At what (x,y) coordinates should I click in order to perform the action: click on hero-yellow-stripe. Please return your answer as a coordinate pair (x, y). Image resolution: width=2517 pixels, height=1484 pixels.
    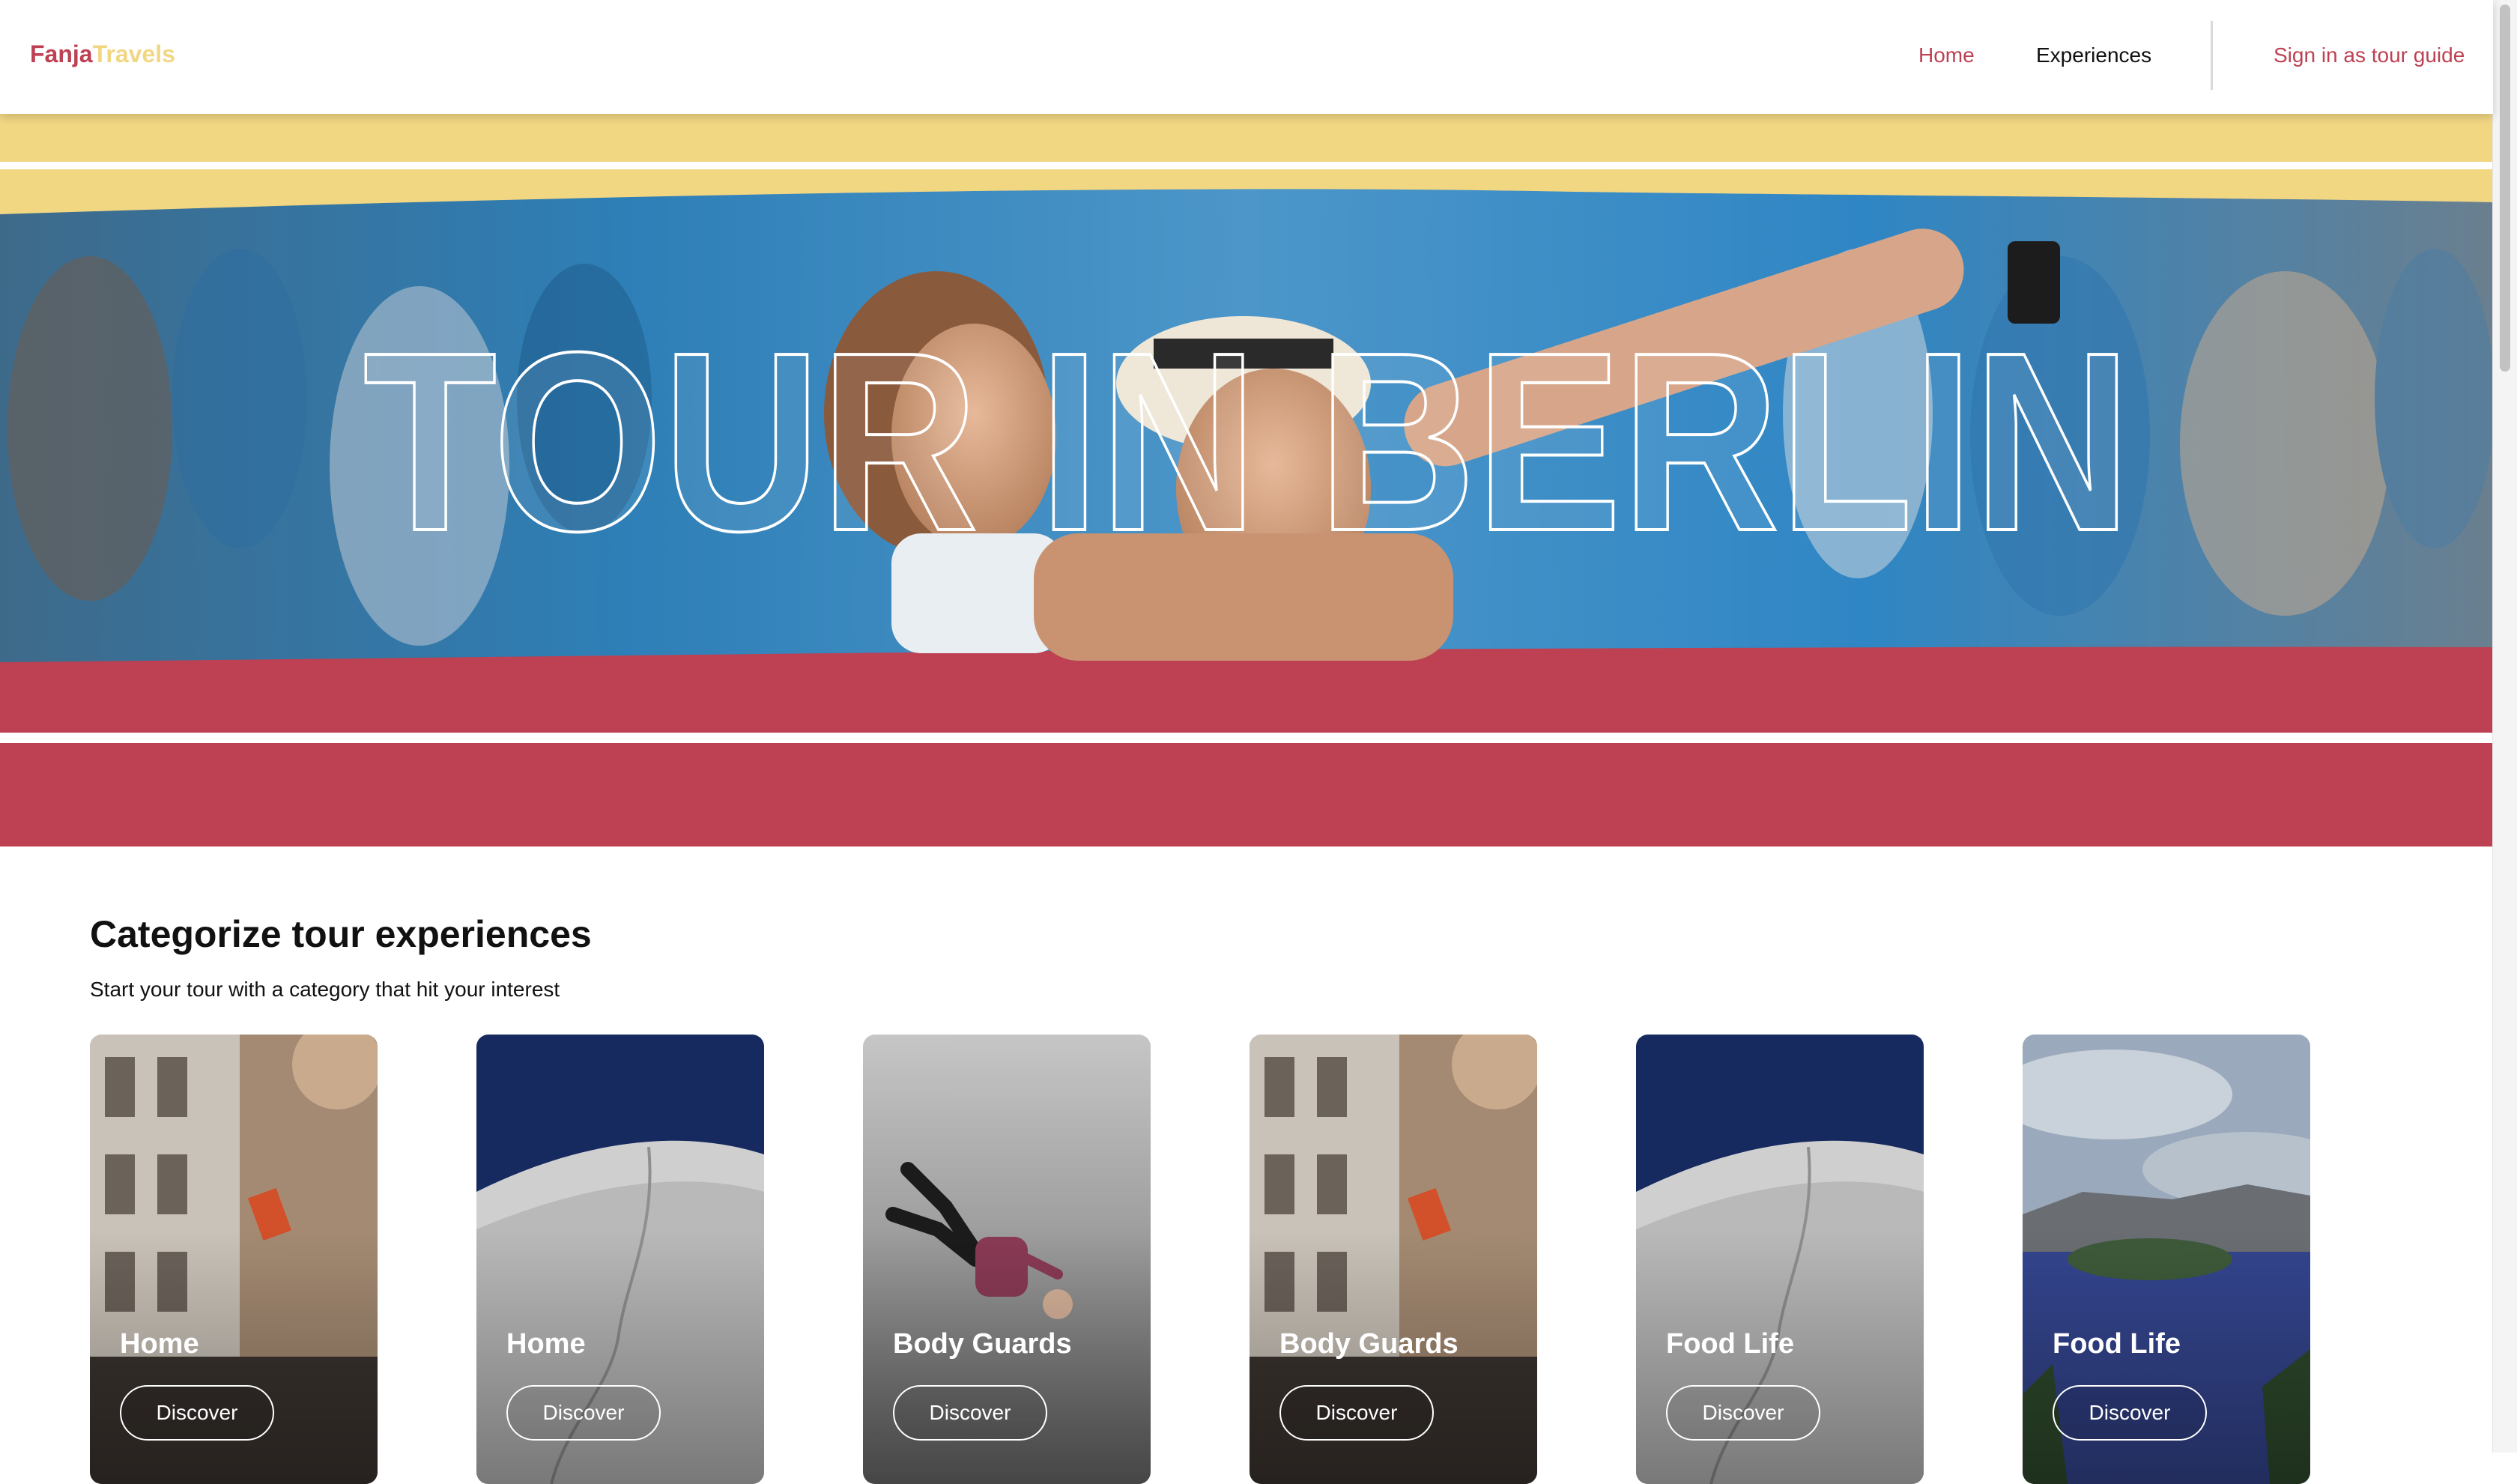
    Looking at the image, I should click on (1246, 138).